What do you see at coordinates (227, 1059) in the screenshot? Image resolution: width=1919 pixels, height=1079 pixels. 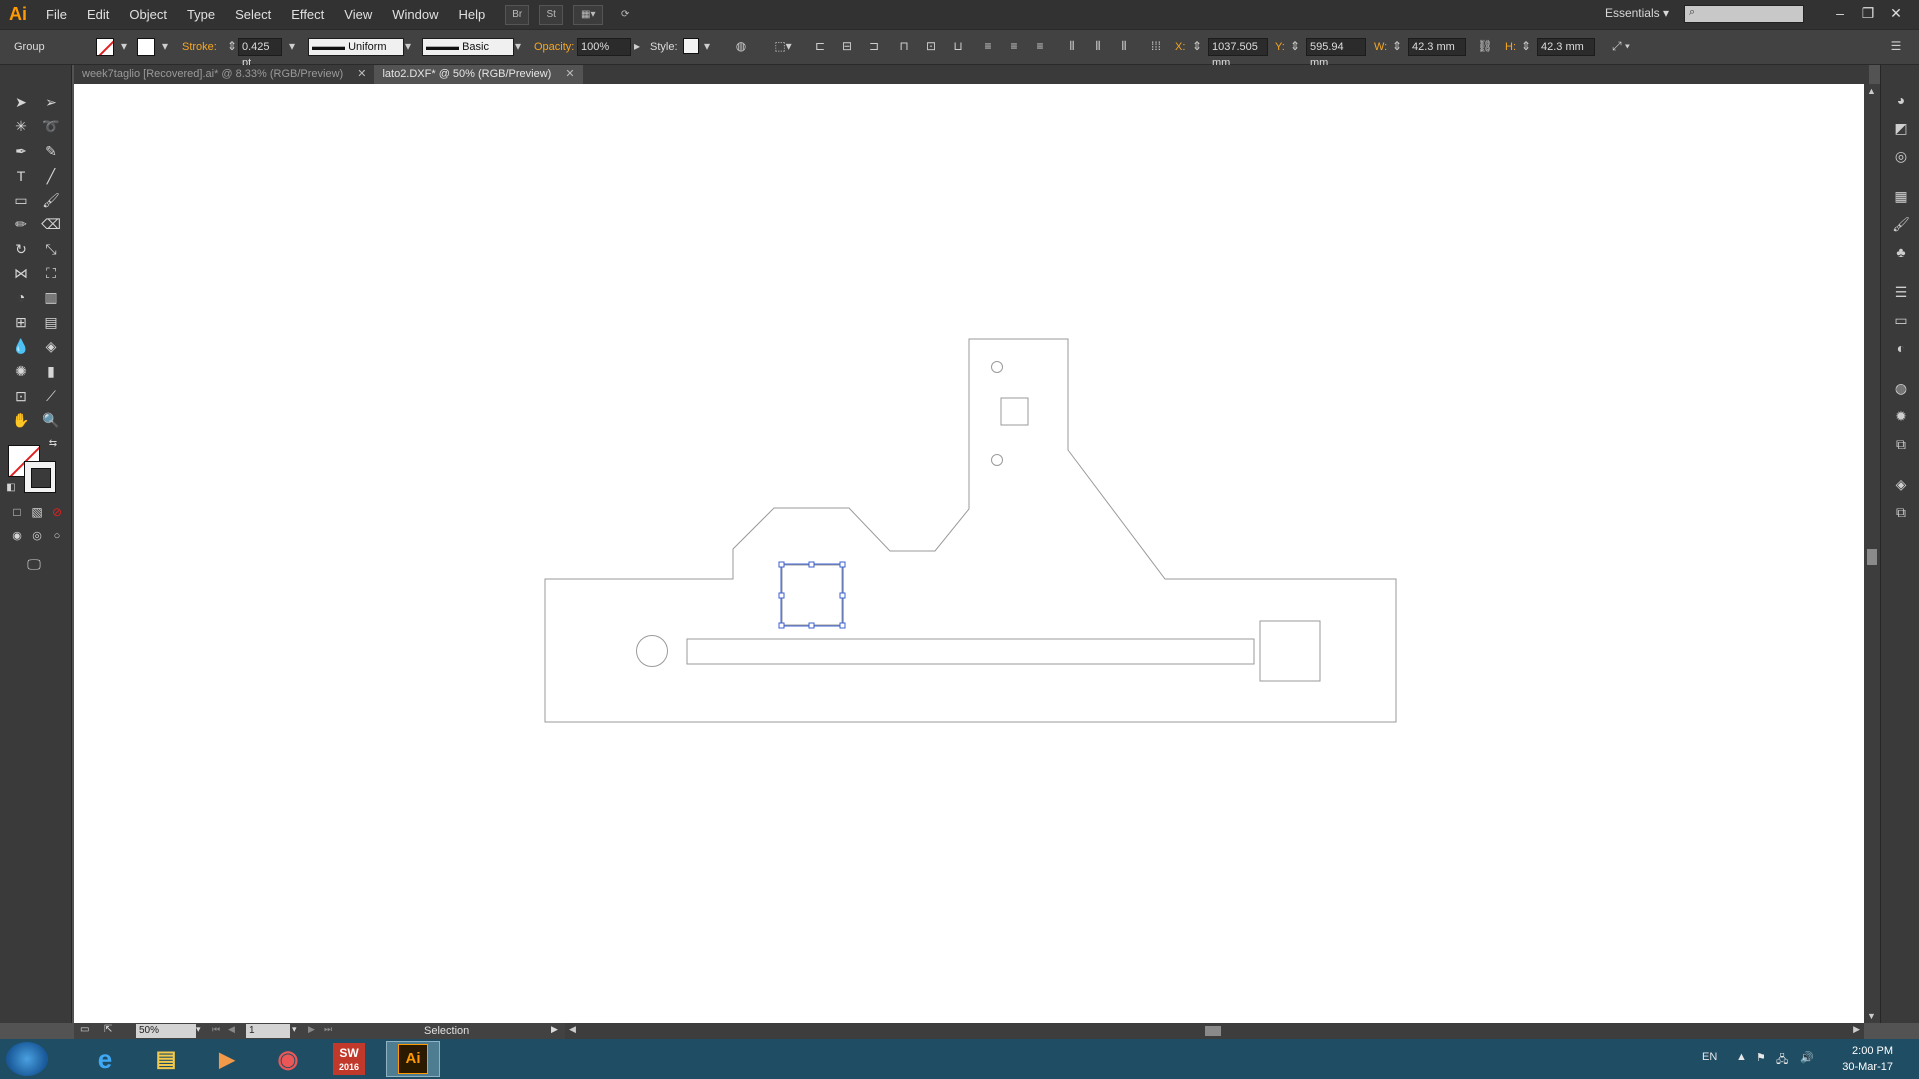 I see `media-player-icon: ▶` at bounding box center [227, 1059].